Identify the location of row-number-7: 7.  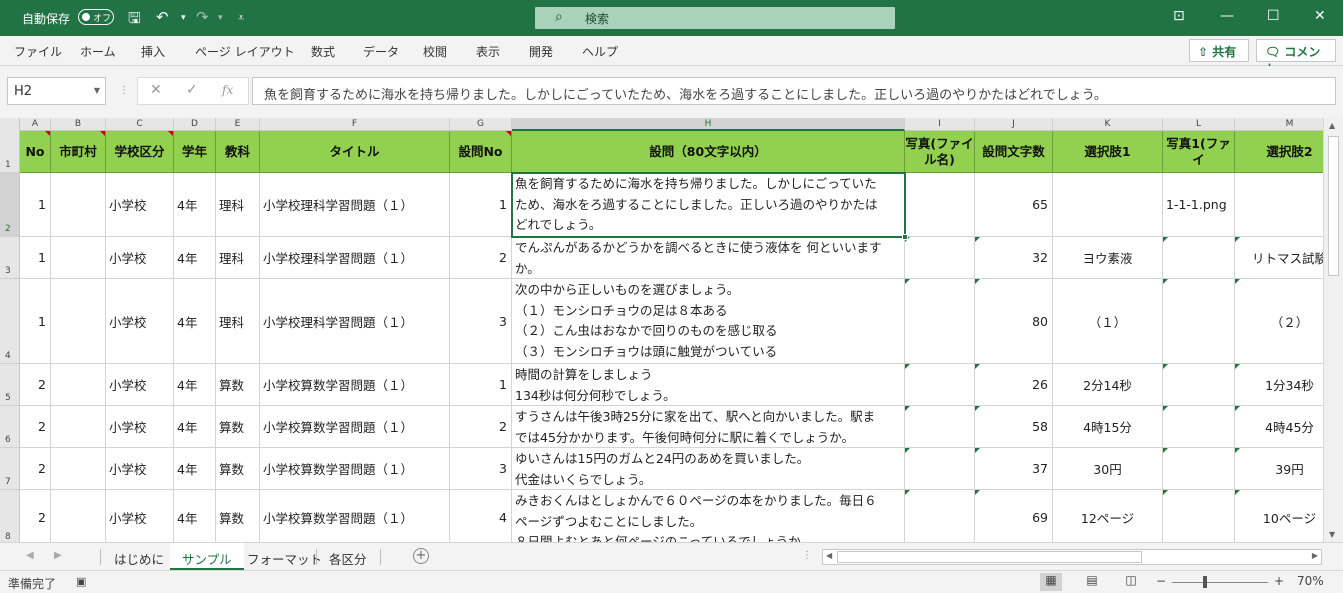
(10, 469).